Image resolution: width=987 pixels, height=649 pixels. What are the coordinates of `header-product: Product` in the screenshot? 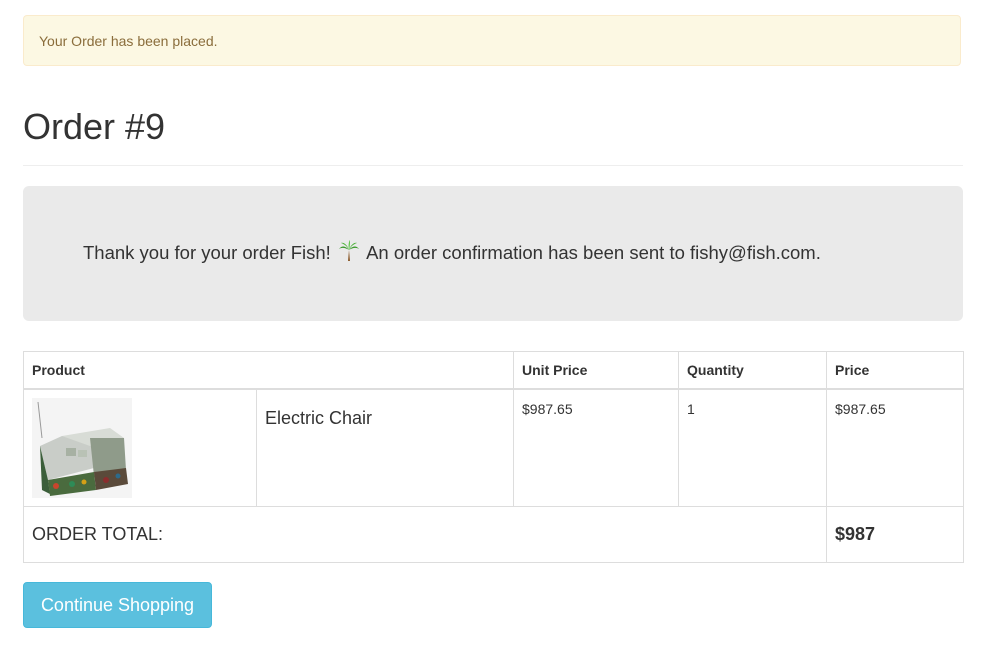 It's located at (268, 370).